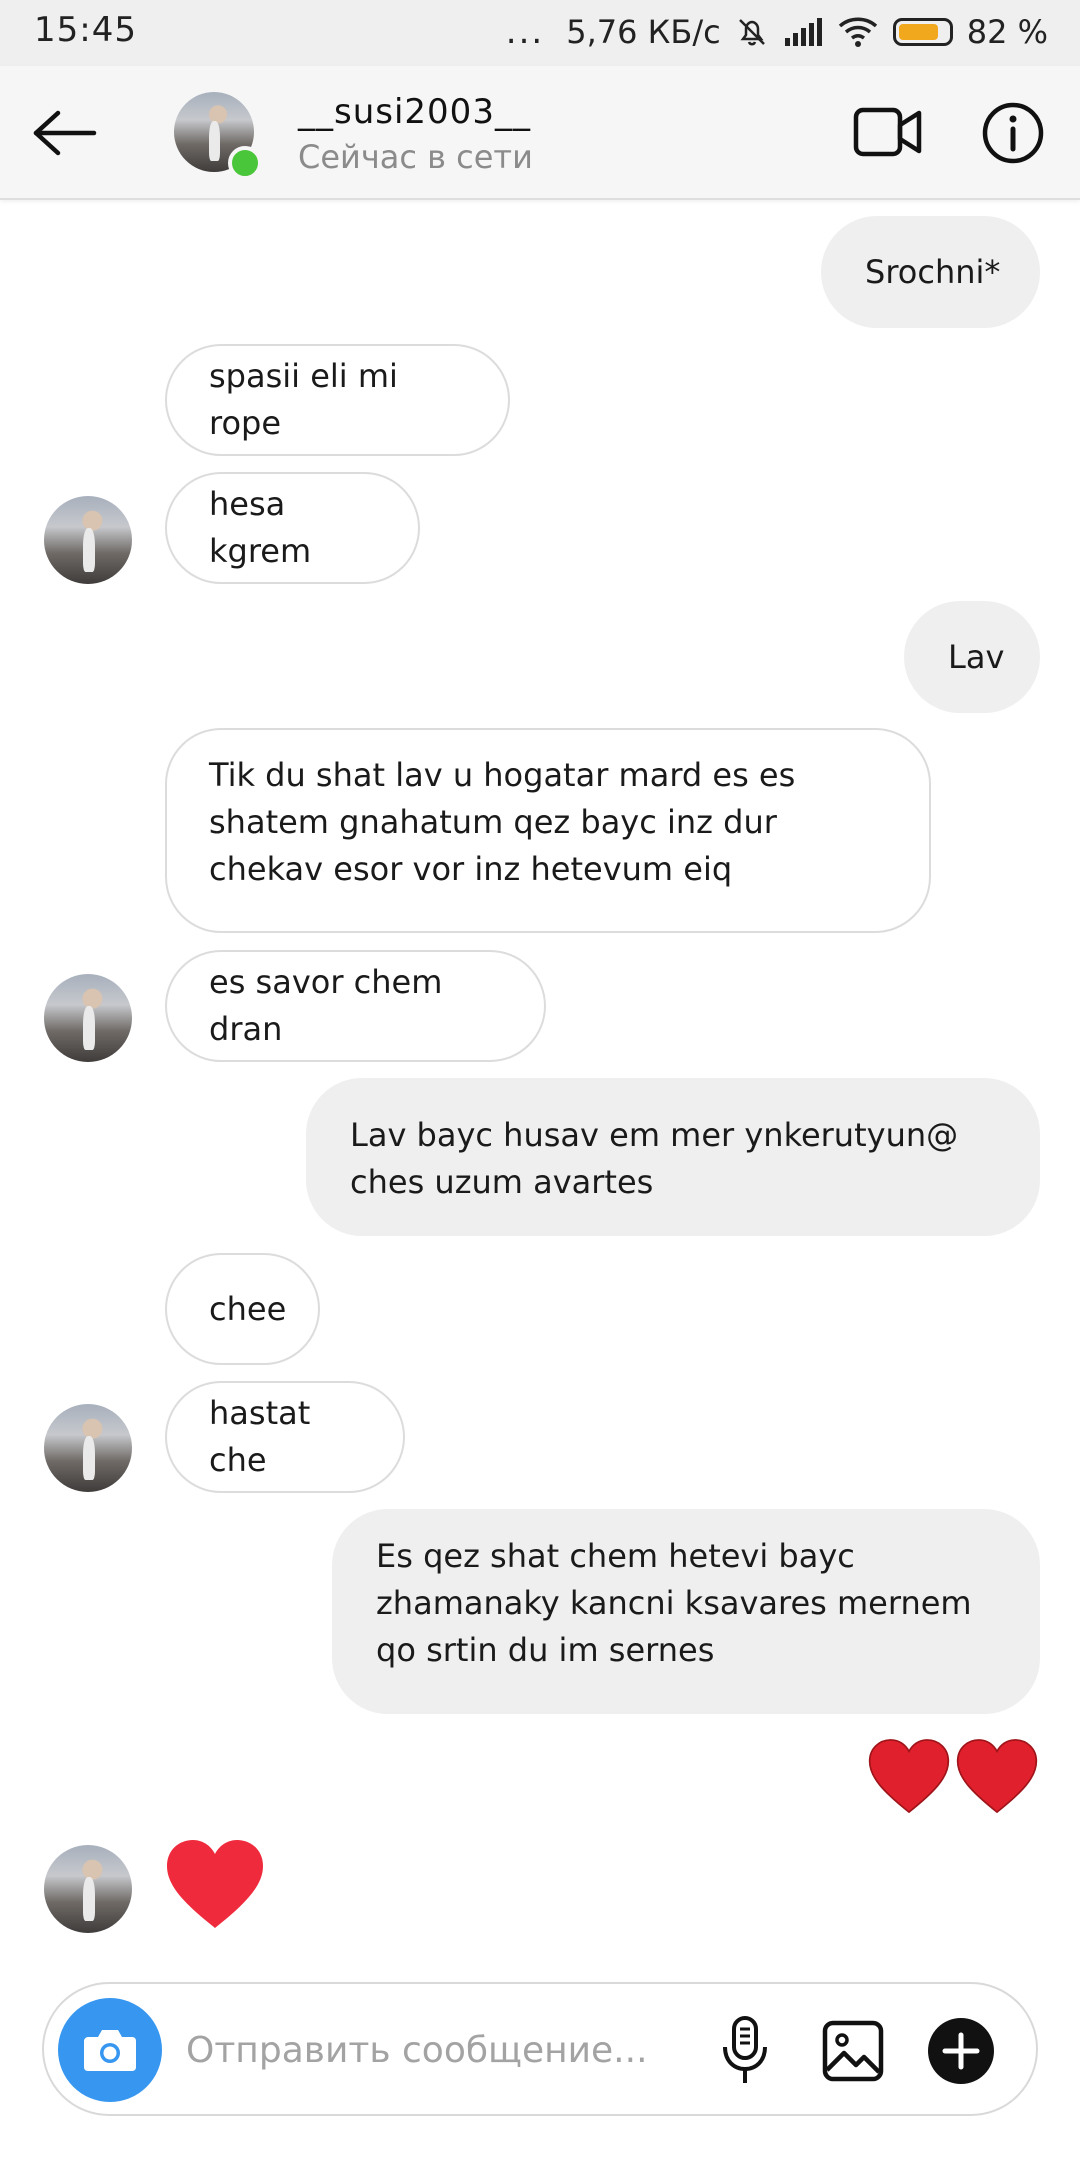  I want to click on message-text: Srochni*, so click(933, 271).